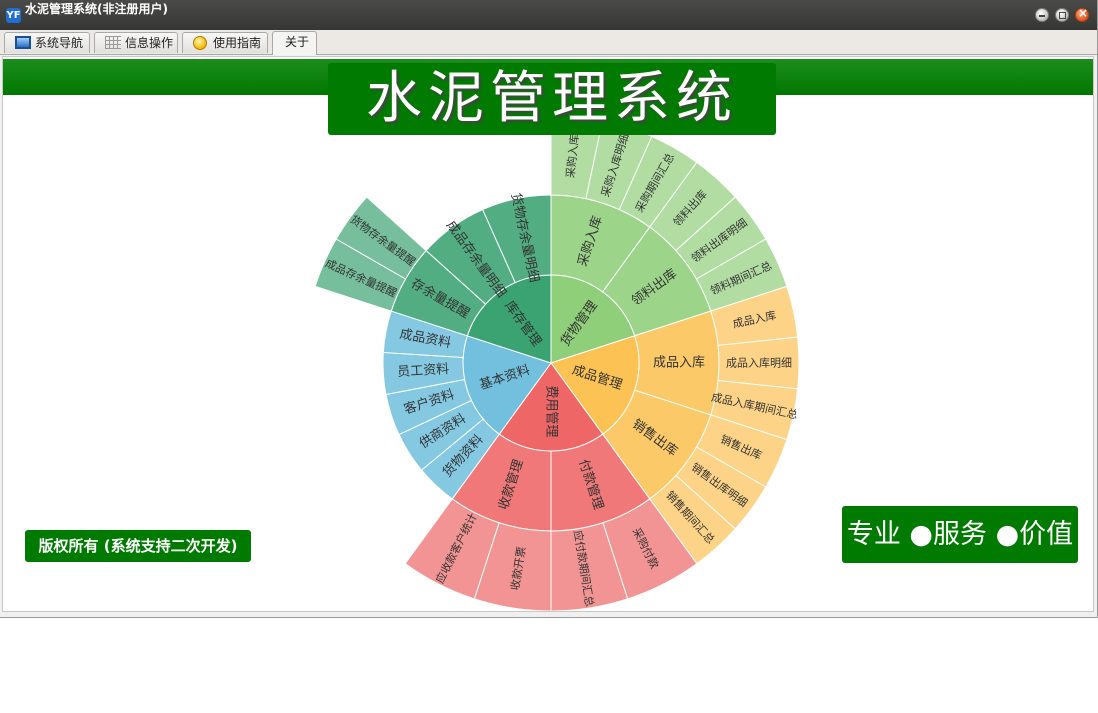 This screenshot has width=1098, height=713. I want to click on slogan-badge: 专业 ●服务 ●价值, so click(960, 534).